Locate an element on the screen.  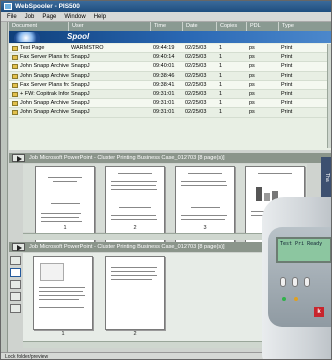
brand-logo-icon: k is located at coordinates (319, 312).